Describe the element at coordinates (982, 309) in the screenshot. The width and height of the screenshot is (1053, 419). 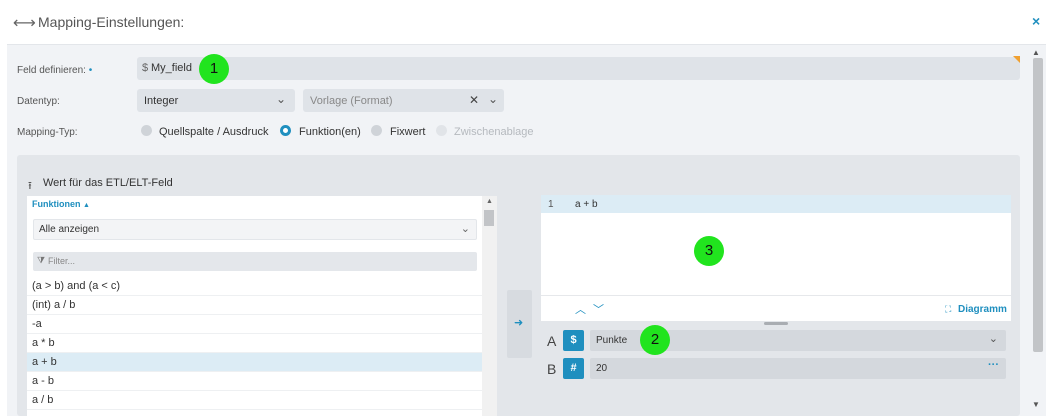
I see `diagram-button: Diagramm` at that location.